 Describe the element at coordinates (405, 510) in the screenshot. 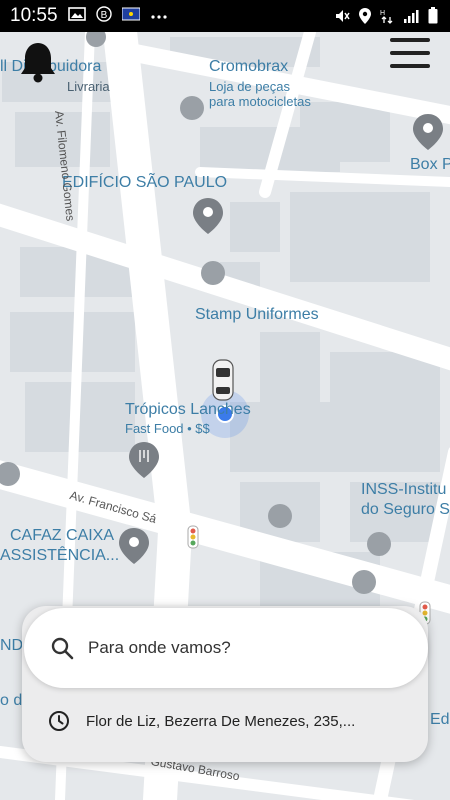

I see `poi-inss-line2: do Seguro S` at that location.